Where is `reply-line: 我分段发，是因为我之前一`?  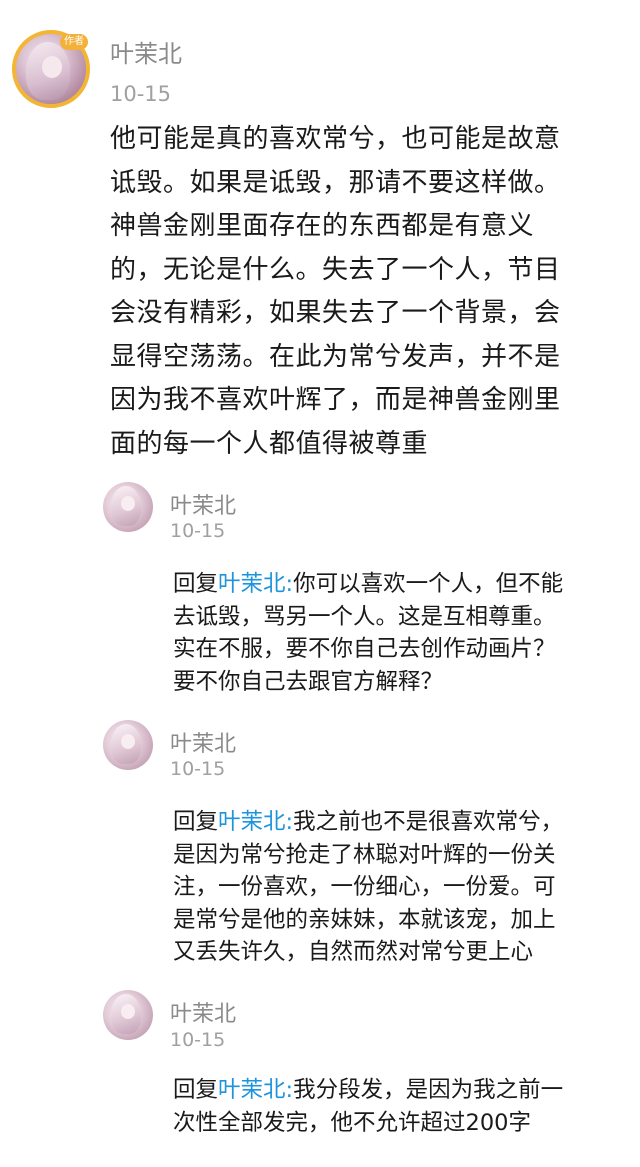
reply-line: 我分段发，是因为我之前一 is located at coordinates (428, 1090).